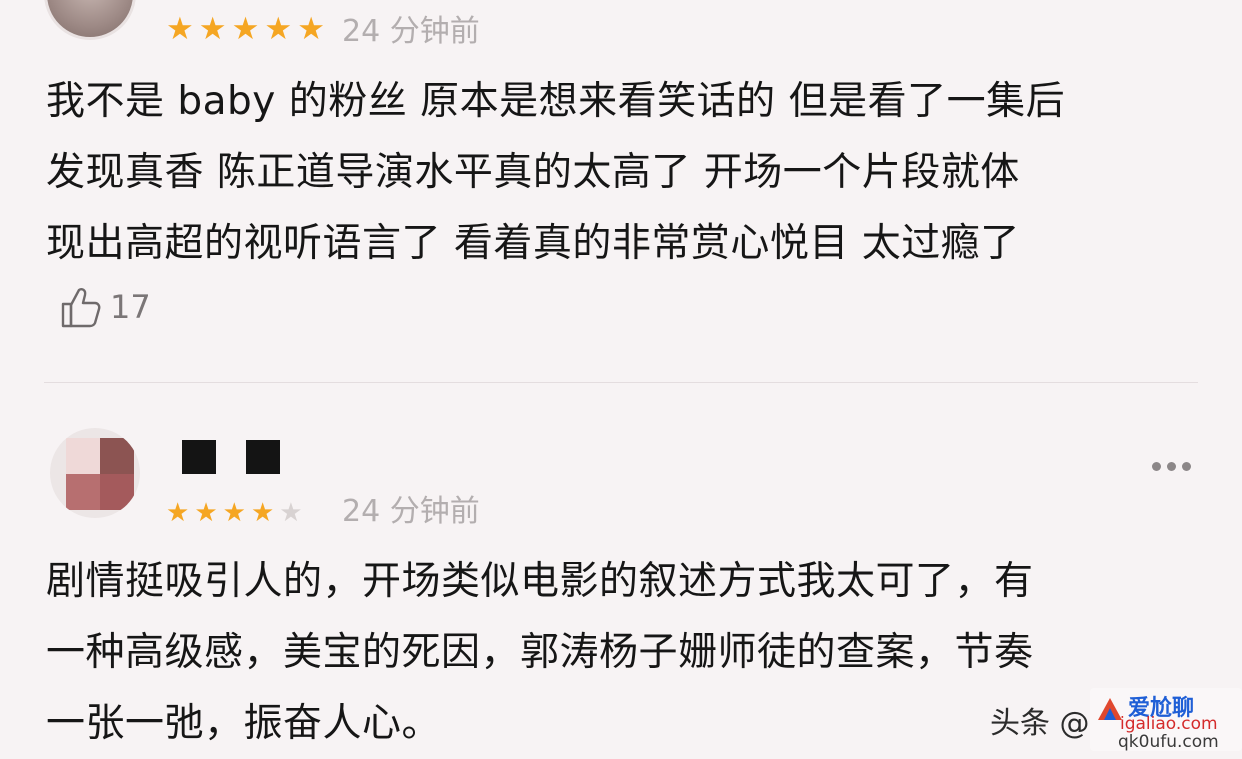 Image resolution: width=1242 pixels, height=759 pixels. What do you see at coordinates (130, 307) in the screenshot?
I see `like-count: 17` at bounding box center [130, 307].